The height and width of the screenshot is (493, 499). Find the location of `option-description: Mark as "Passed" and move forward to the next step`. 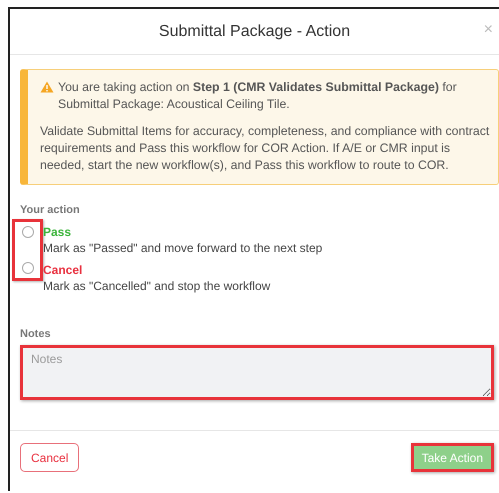

option-description: Mark as "Passed" and move forward to the next step is located at coordinates (182, 248).